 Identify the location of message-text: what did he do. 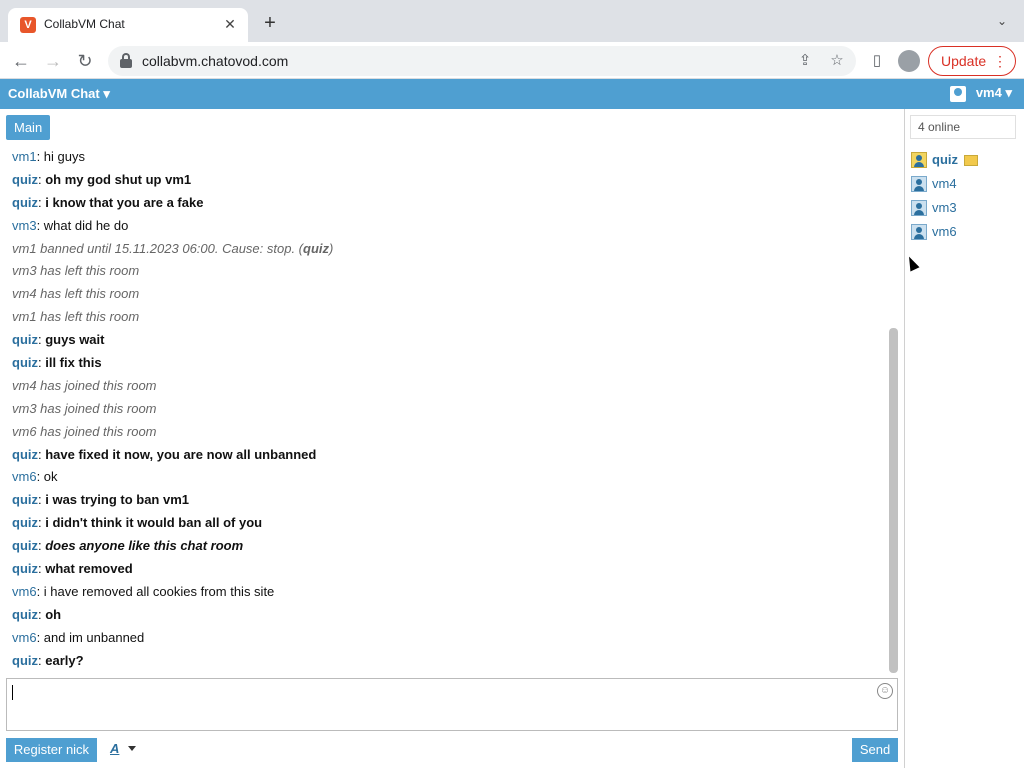
(86, 225).